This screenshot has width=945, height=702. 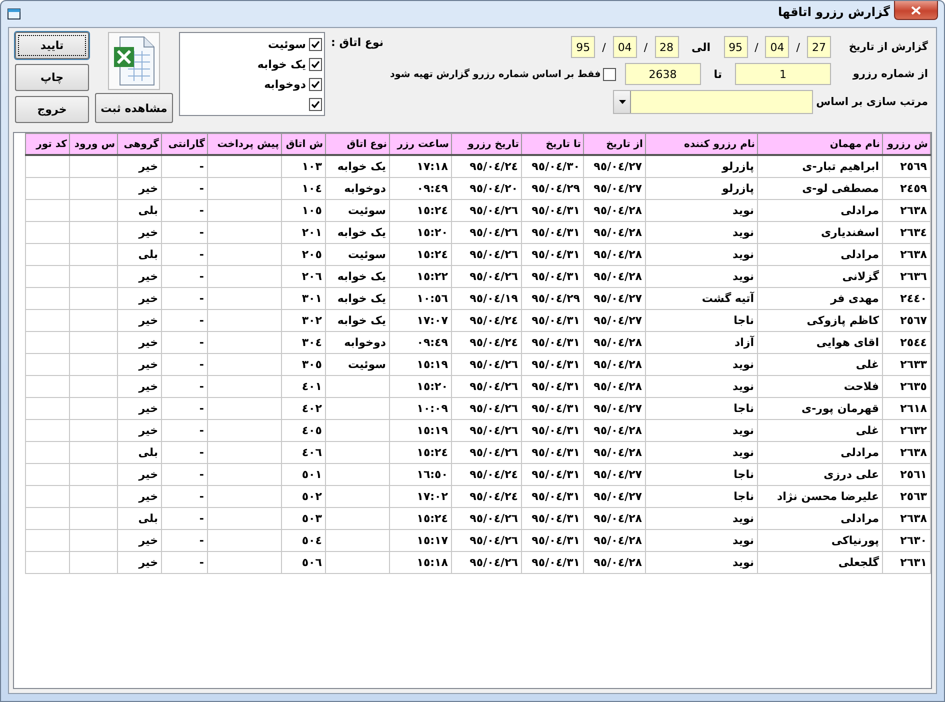 What do you see at coordinates (906, 343) in the screenshot?
I see `table-cell: ٢٥٤٤` at bounding box center [906, 343].